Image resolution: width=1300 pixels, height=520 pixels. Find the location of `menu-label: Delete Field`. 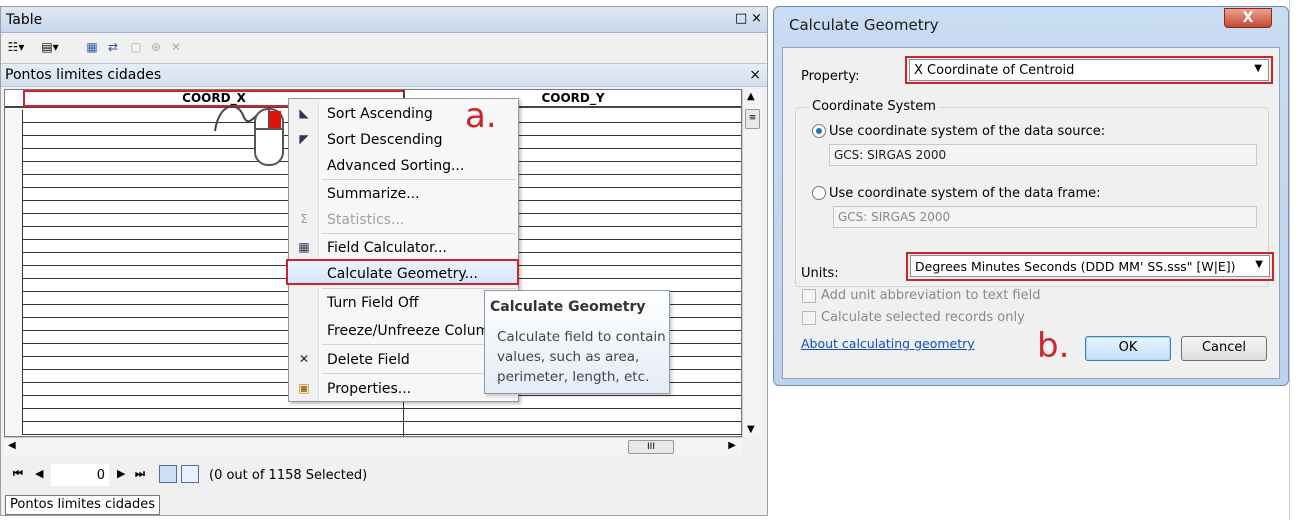

menu-label: Delete Field is located at coordinates (368, 360).